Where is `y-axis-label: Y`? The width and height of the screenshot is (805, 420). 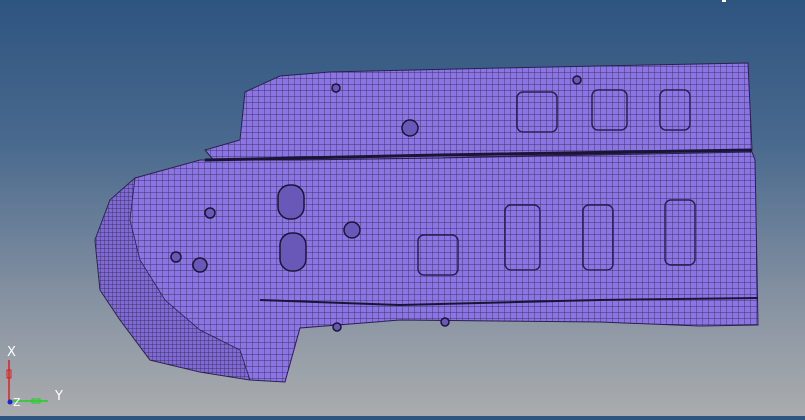
y-axis-label: Y is located at coordinates (59, 396).